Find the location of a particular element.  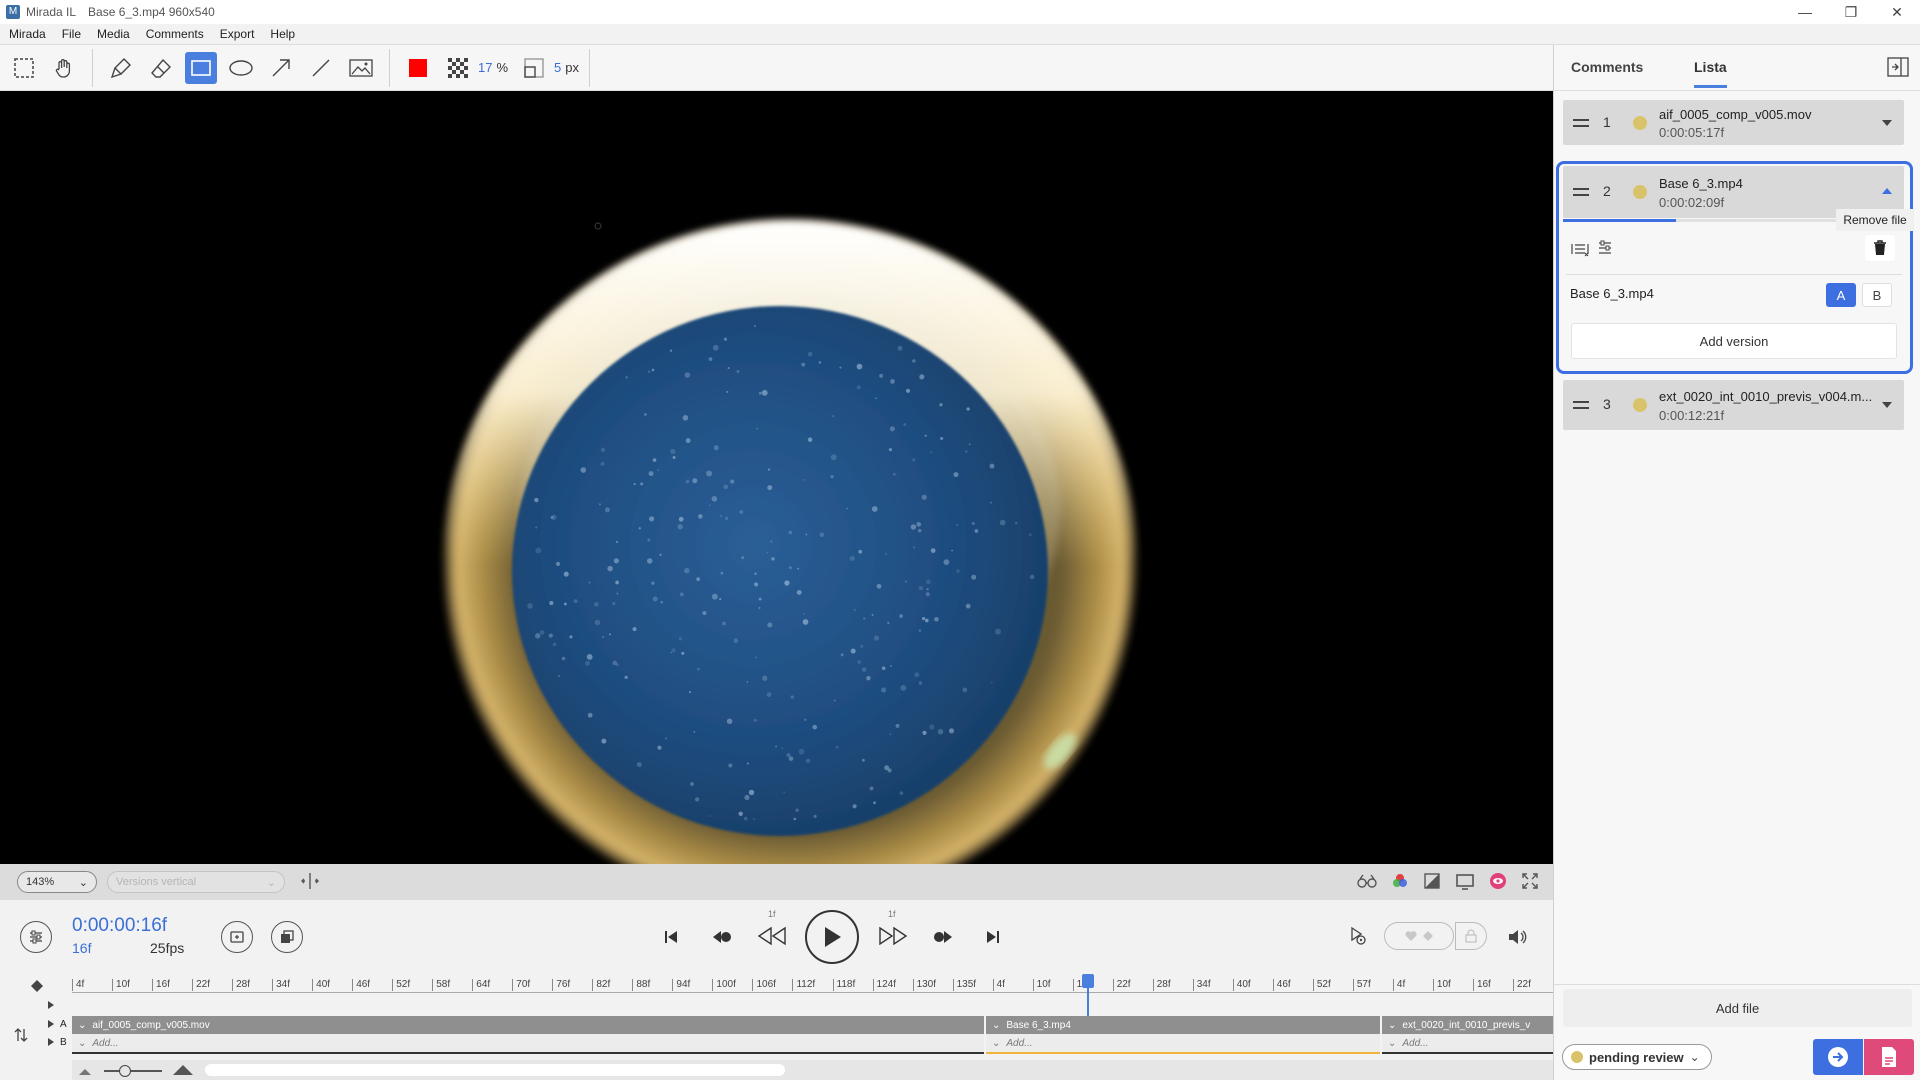

menu-mirada: Mirada is located at coordinates (26, 34).